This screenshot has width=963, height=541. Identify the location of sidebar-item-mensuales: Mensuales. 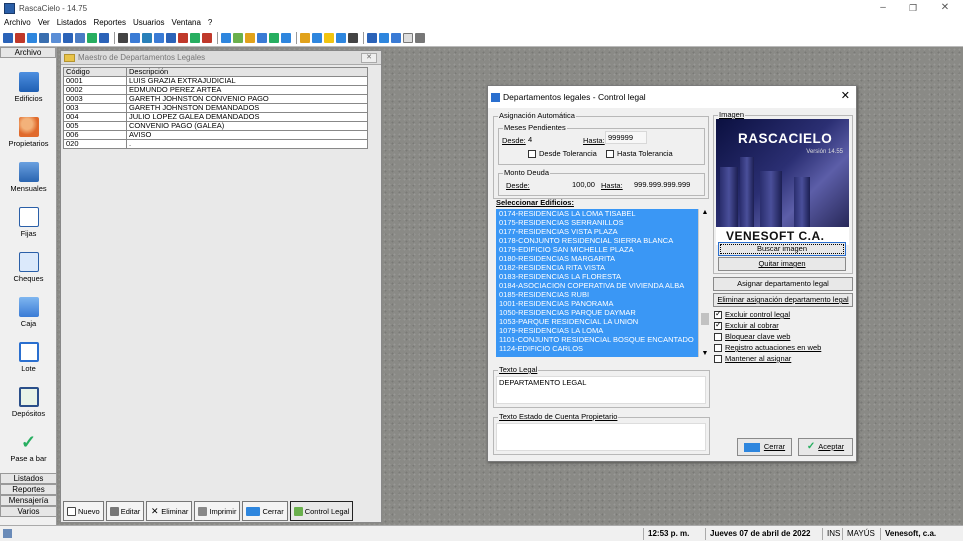
(28, 177).